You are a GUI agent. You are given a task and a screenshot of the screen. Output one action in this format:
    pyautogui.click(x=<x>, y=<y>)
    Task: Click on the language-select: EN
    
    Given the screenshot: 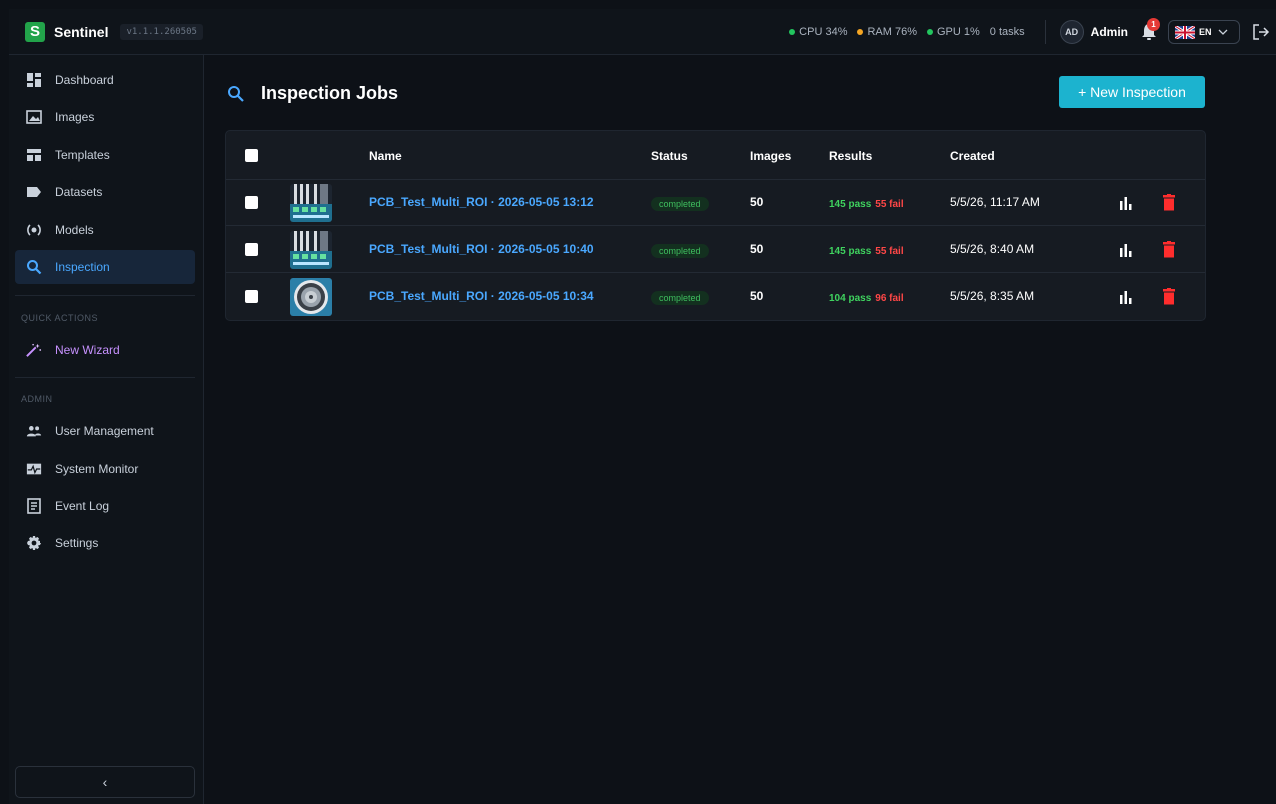 What is the action you would take?
    pyautogui.click(x=1204, y=32)
    